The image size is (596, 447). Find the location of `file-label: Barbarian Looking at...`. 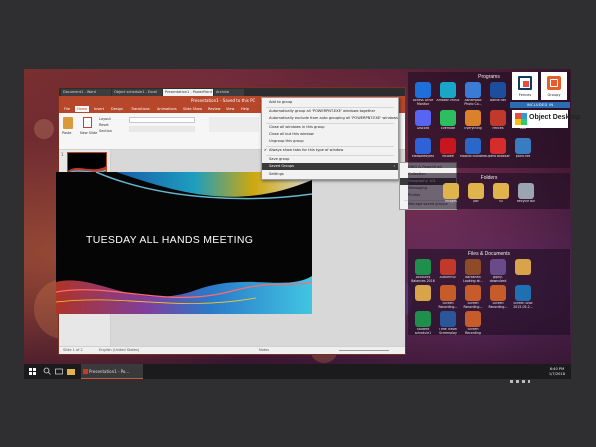

file-label: Barbarian Looking at... is located at coordinates (473, 279).